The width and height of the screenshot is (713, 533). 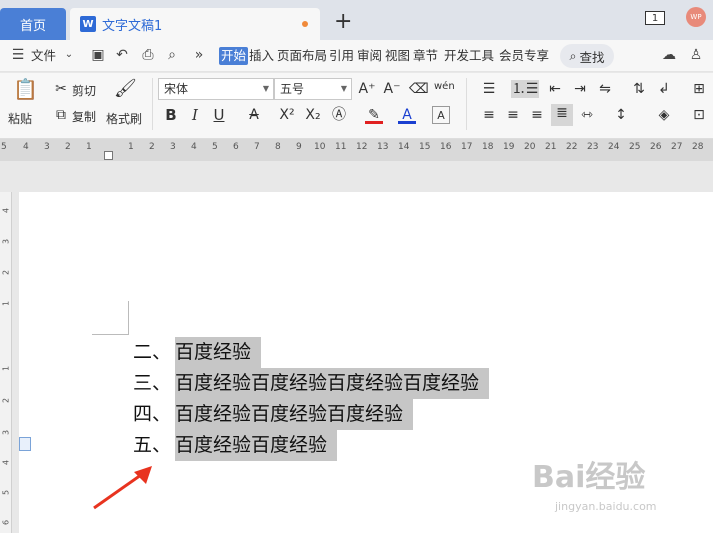 I want to click on italic-button: I, so click(x=195, y=115).